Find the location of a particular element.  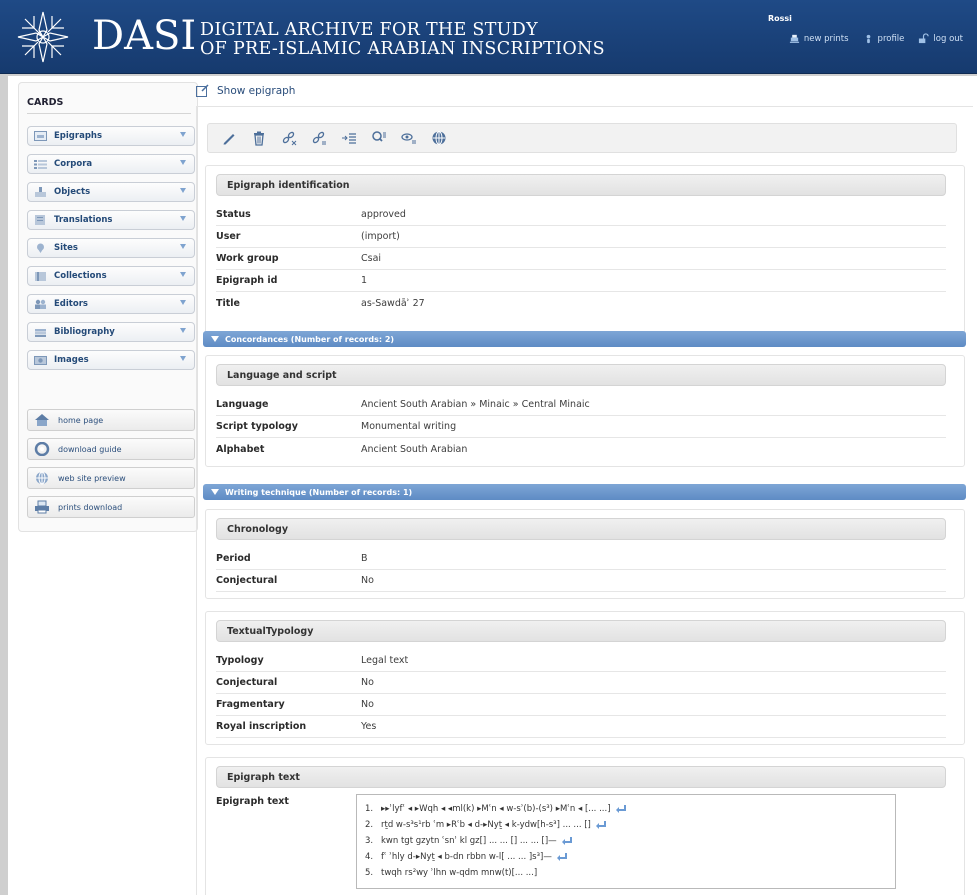

search-list-button is located at coordinates (379, 138).